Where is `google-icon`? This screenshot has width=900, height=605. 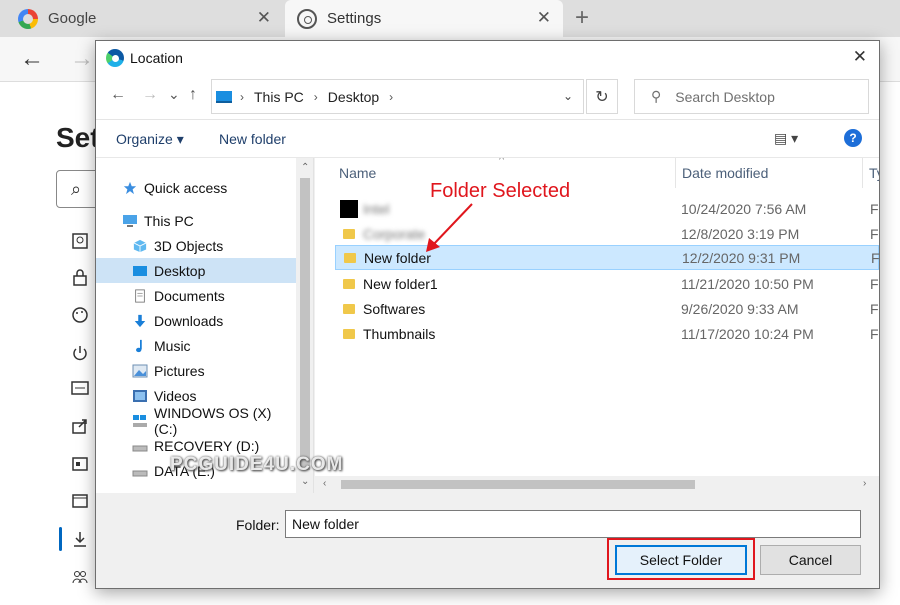
google-icon is located at coordinates (28, 18).